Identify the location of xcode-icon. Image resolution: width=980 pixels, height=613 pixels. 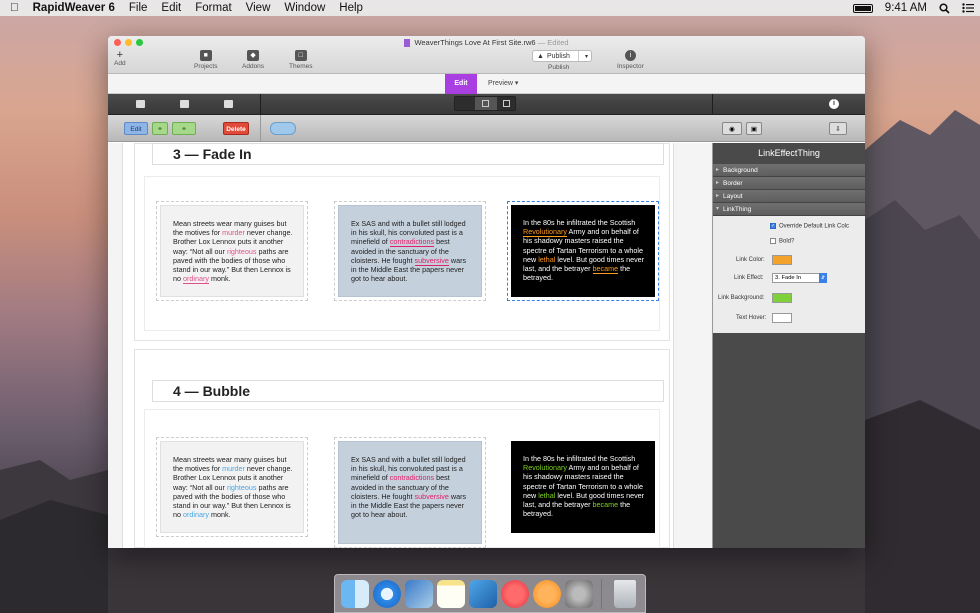
(483, 593).